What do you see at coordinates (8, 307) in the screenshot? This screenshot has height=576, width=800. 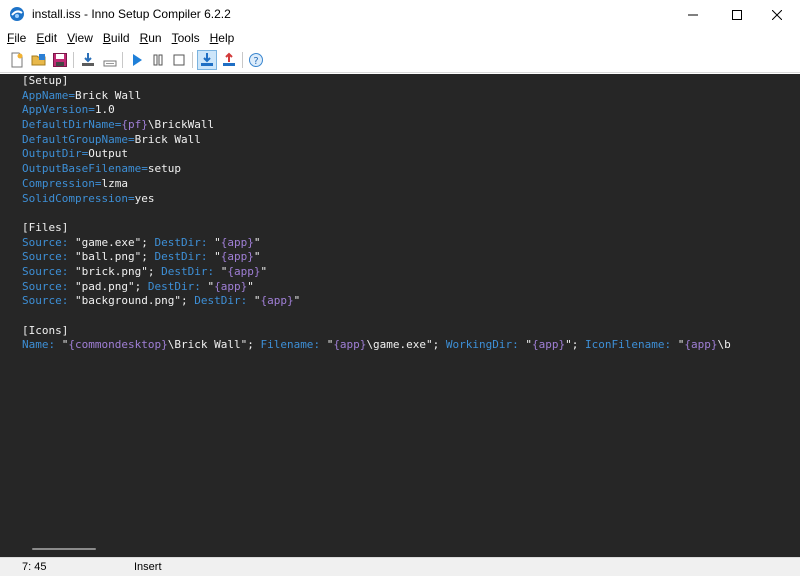 I see `editor-gutter` at bounding box center [8, 307].